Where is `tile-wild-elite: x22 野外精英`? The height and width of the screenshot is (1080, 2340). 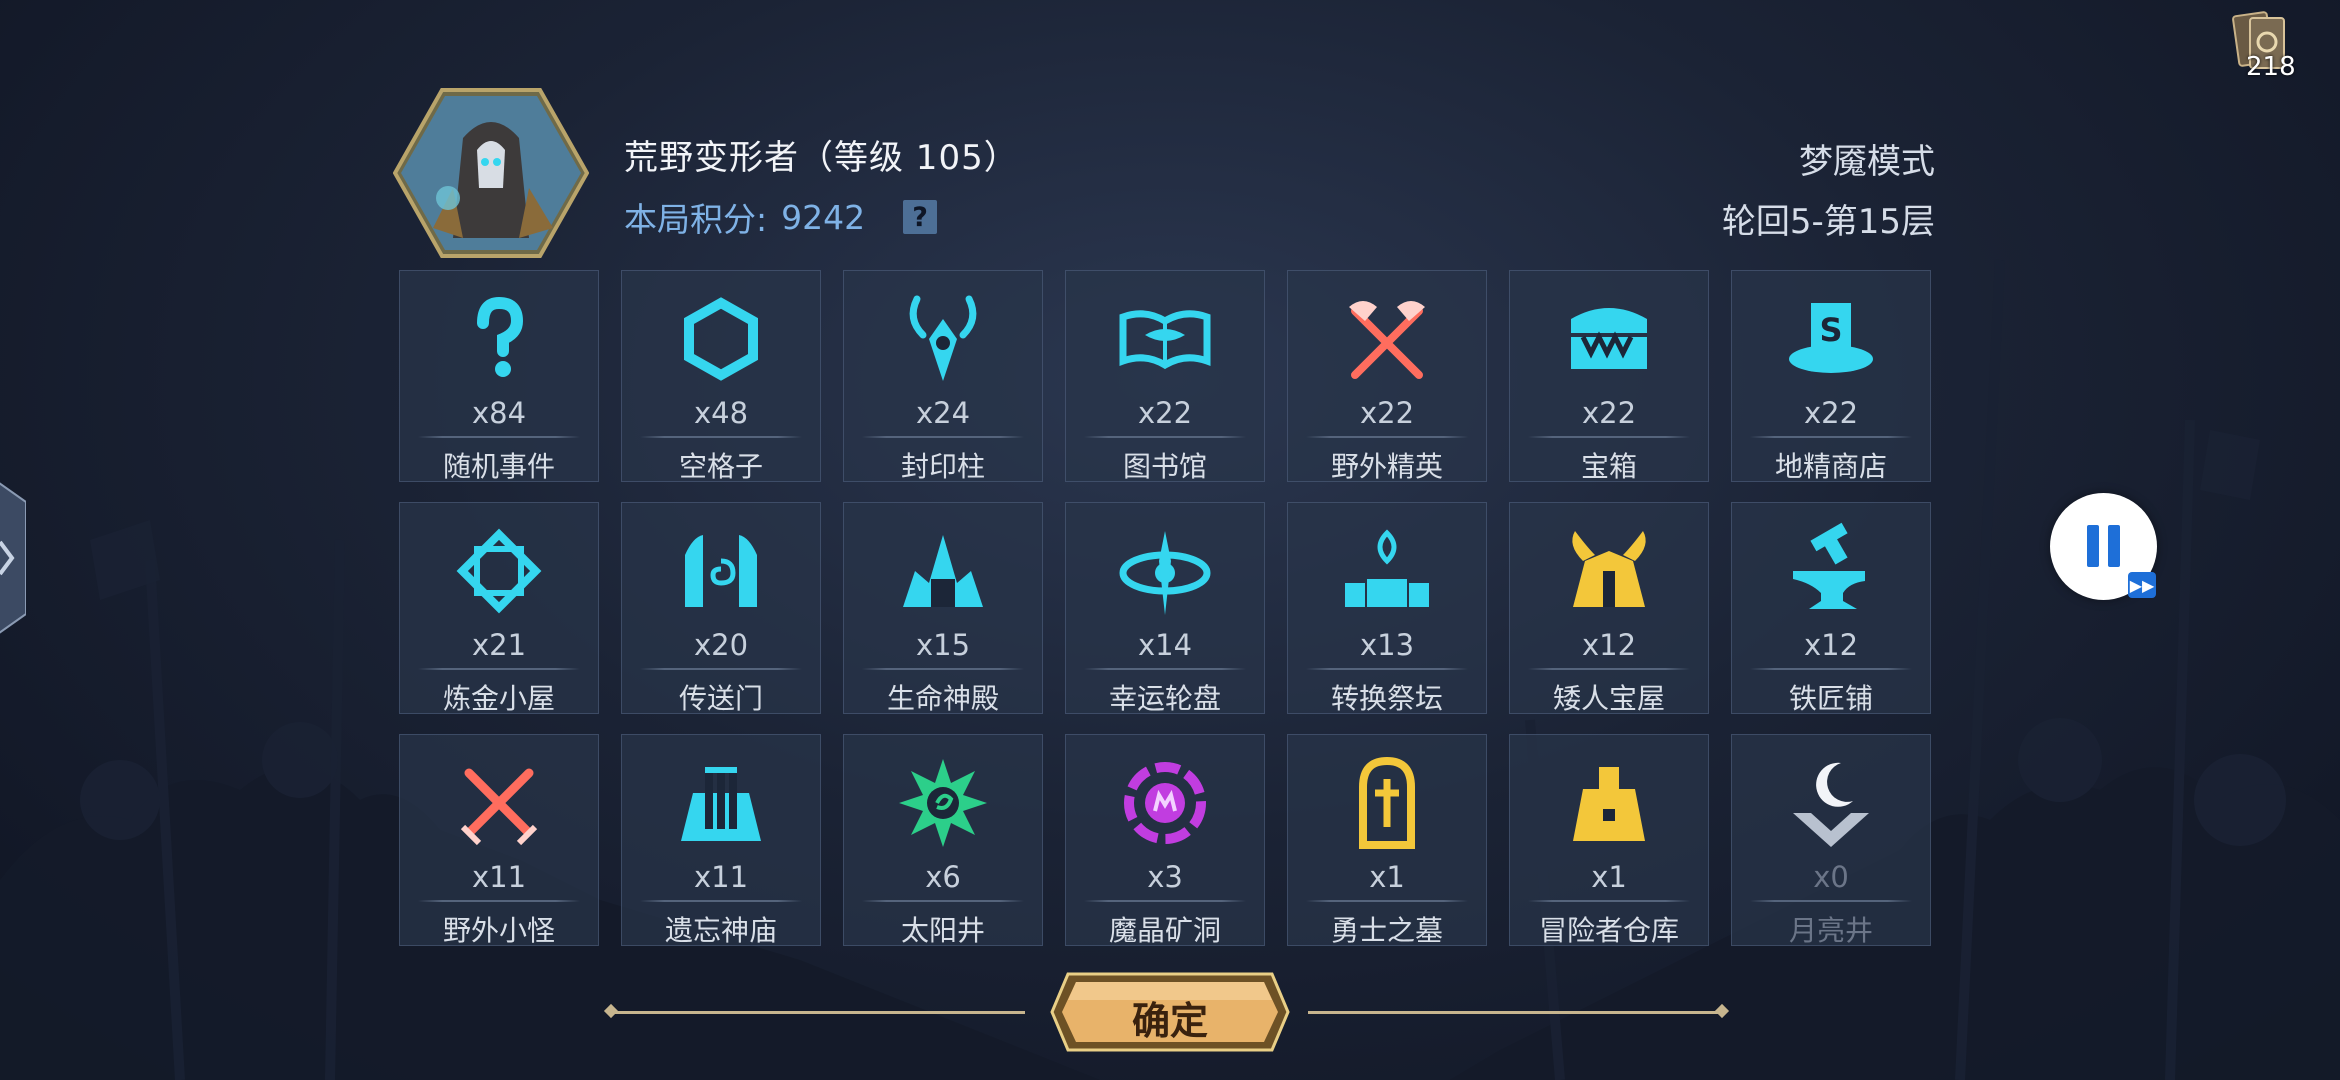 tile-wild-elite: x22 野外精英 is located at coordinates (1387, 376).